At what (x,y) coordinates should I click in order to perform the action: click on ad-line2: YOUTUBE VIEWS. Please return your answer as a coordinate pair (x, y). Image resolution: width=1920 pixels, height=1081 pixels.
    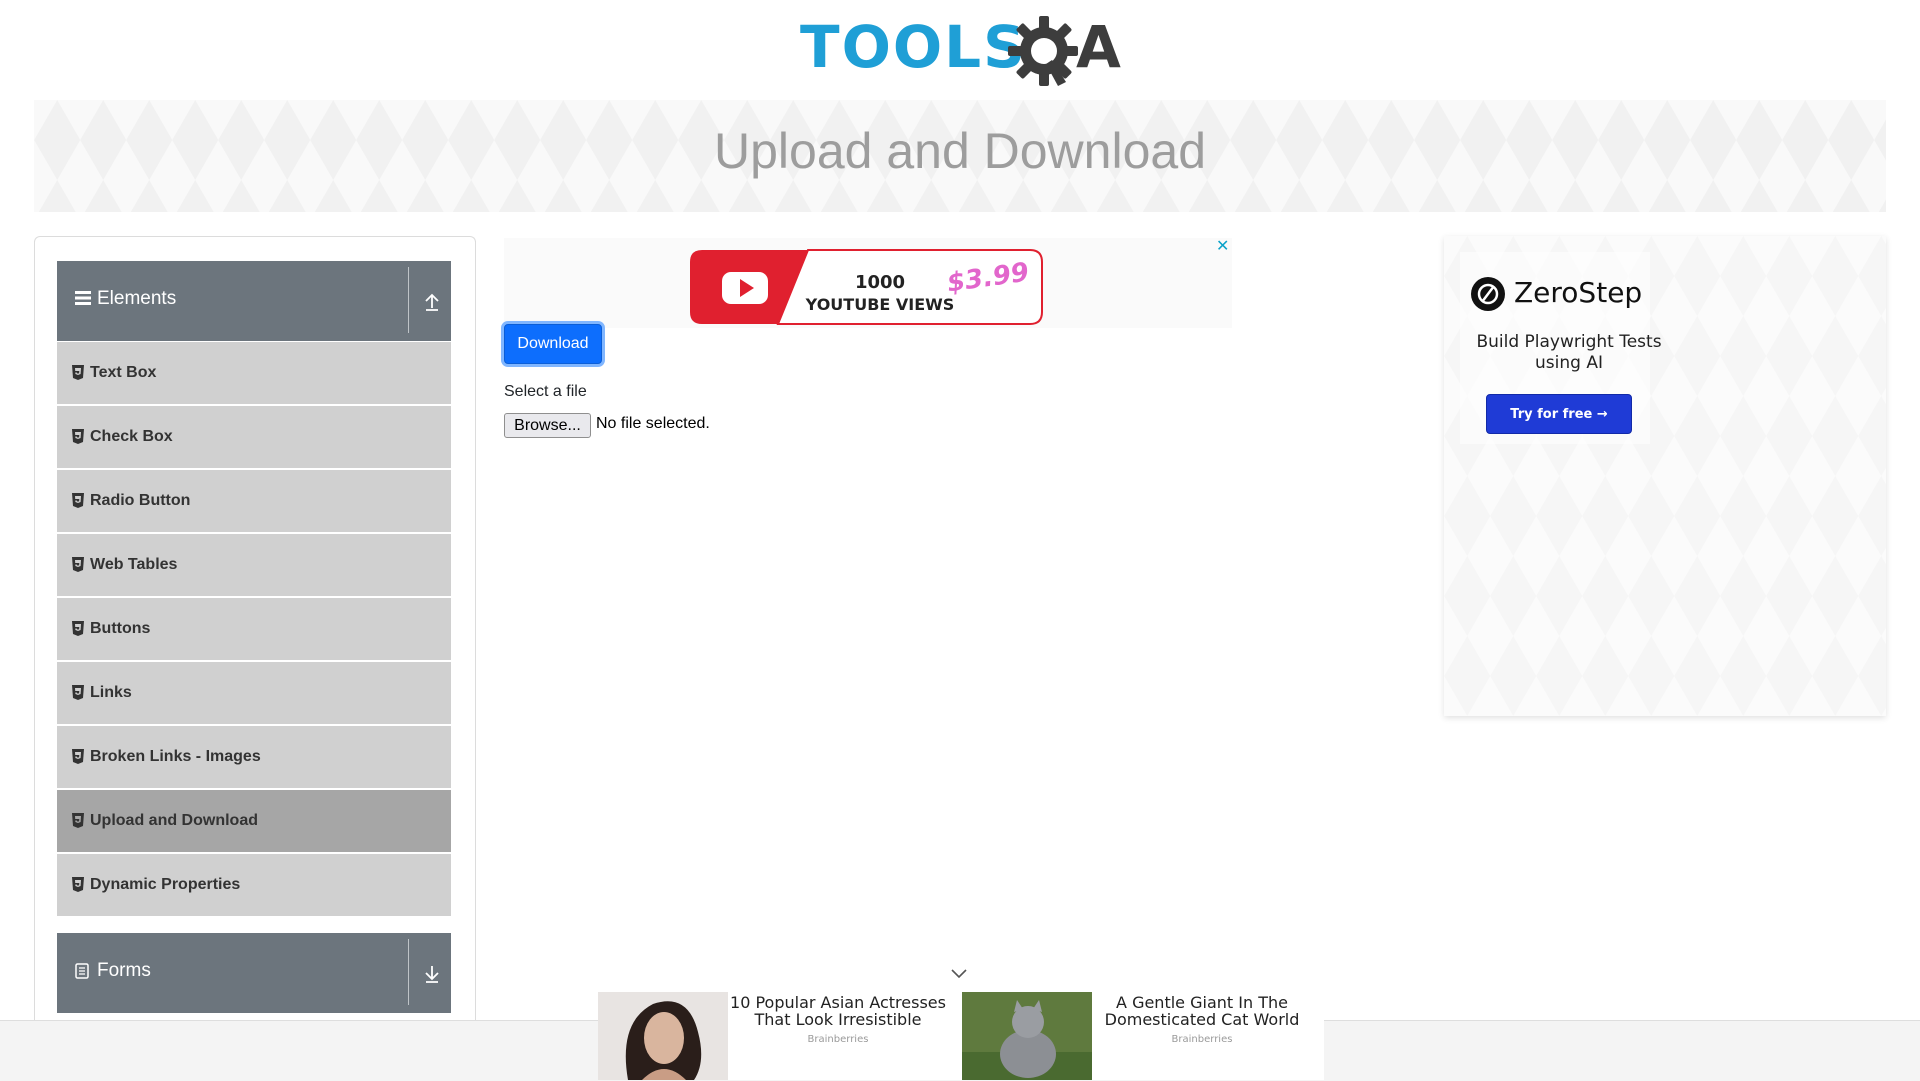
    Looking at the image, I should click on (880, 304).